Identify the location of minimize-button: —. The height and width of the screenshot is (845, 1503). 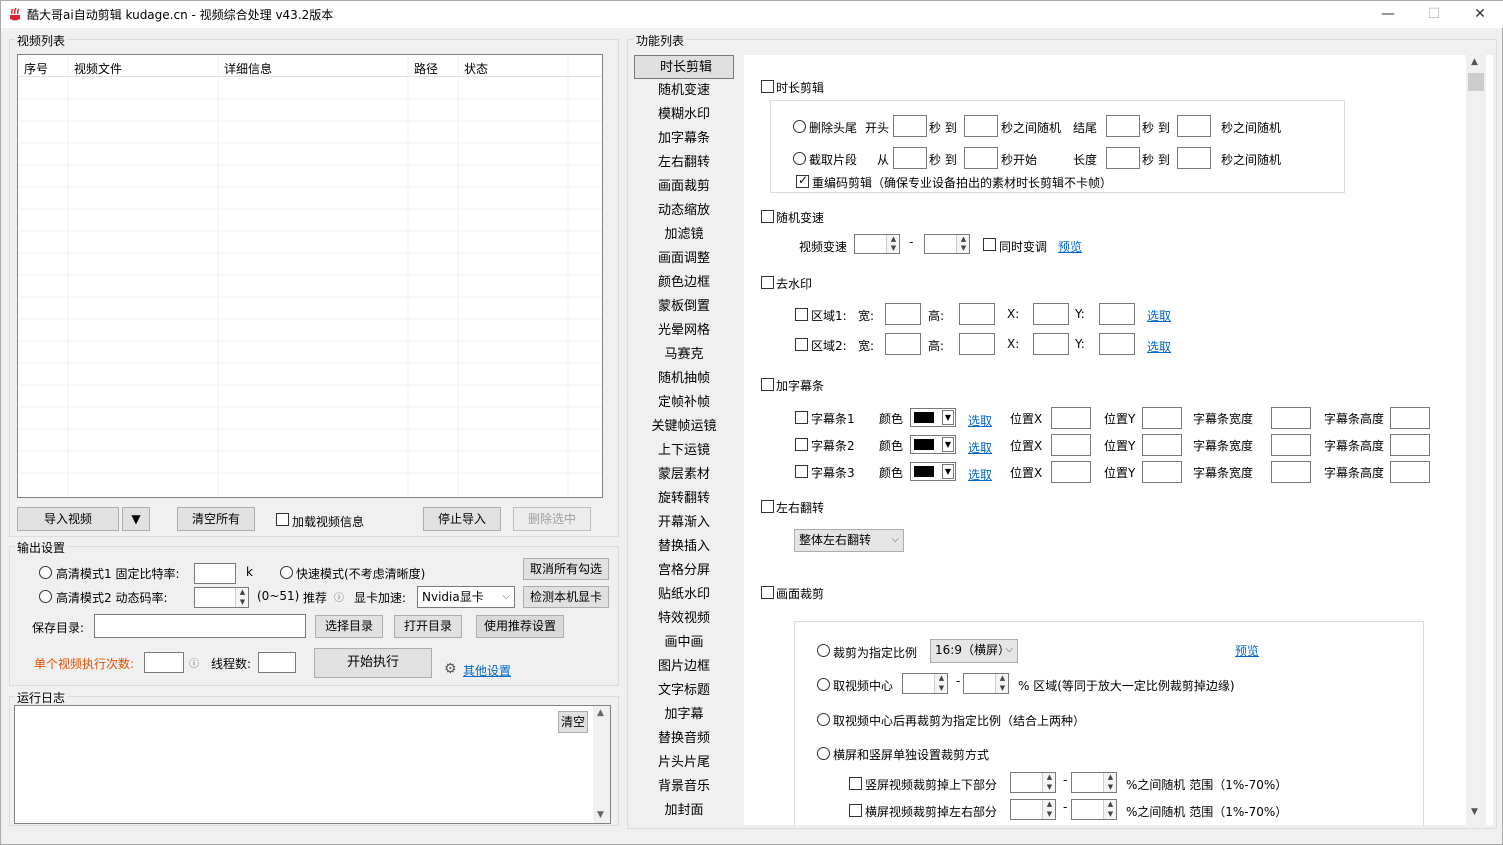
(1388, 14).